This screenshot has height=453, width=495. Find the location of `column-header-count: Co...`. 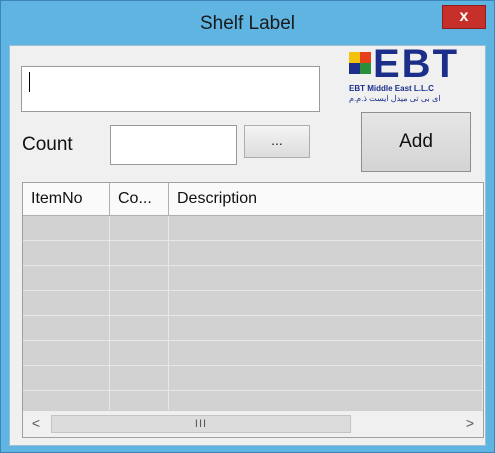

column-header-count: Co... is located at coordinates (139, 199).